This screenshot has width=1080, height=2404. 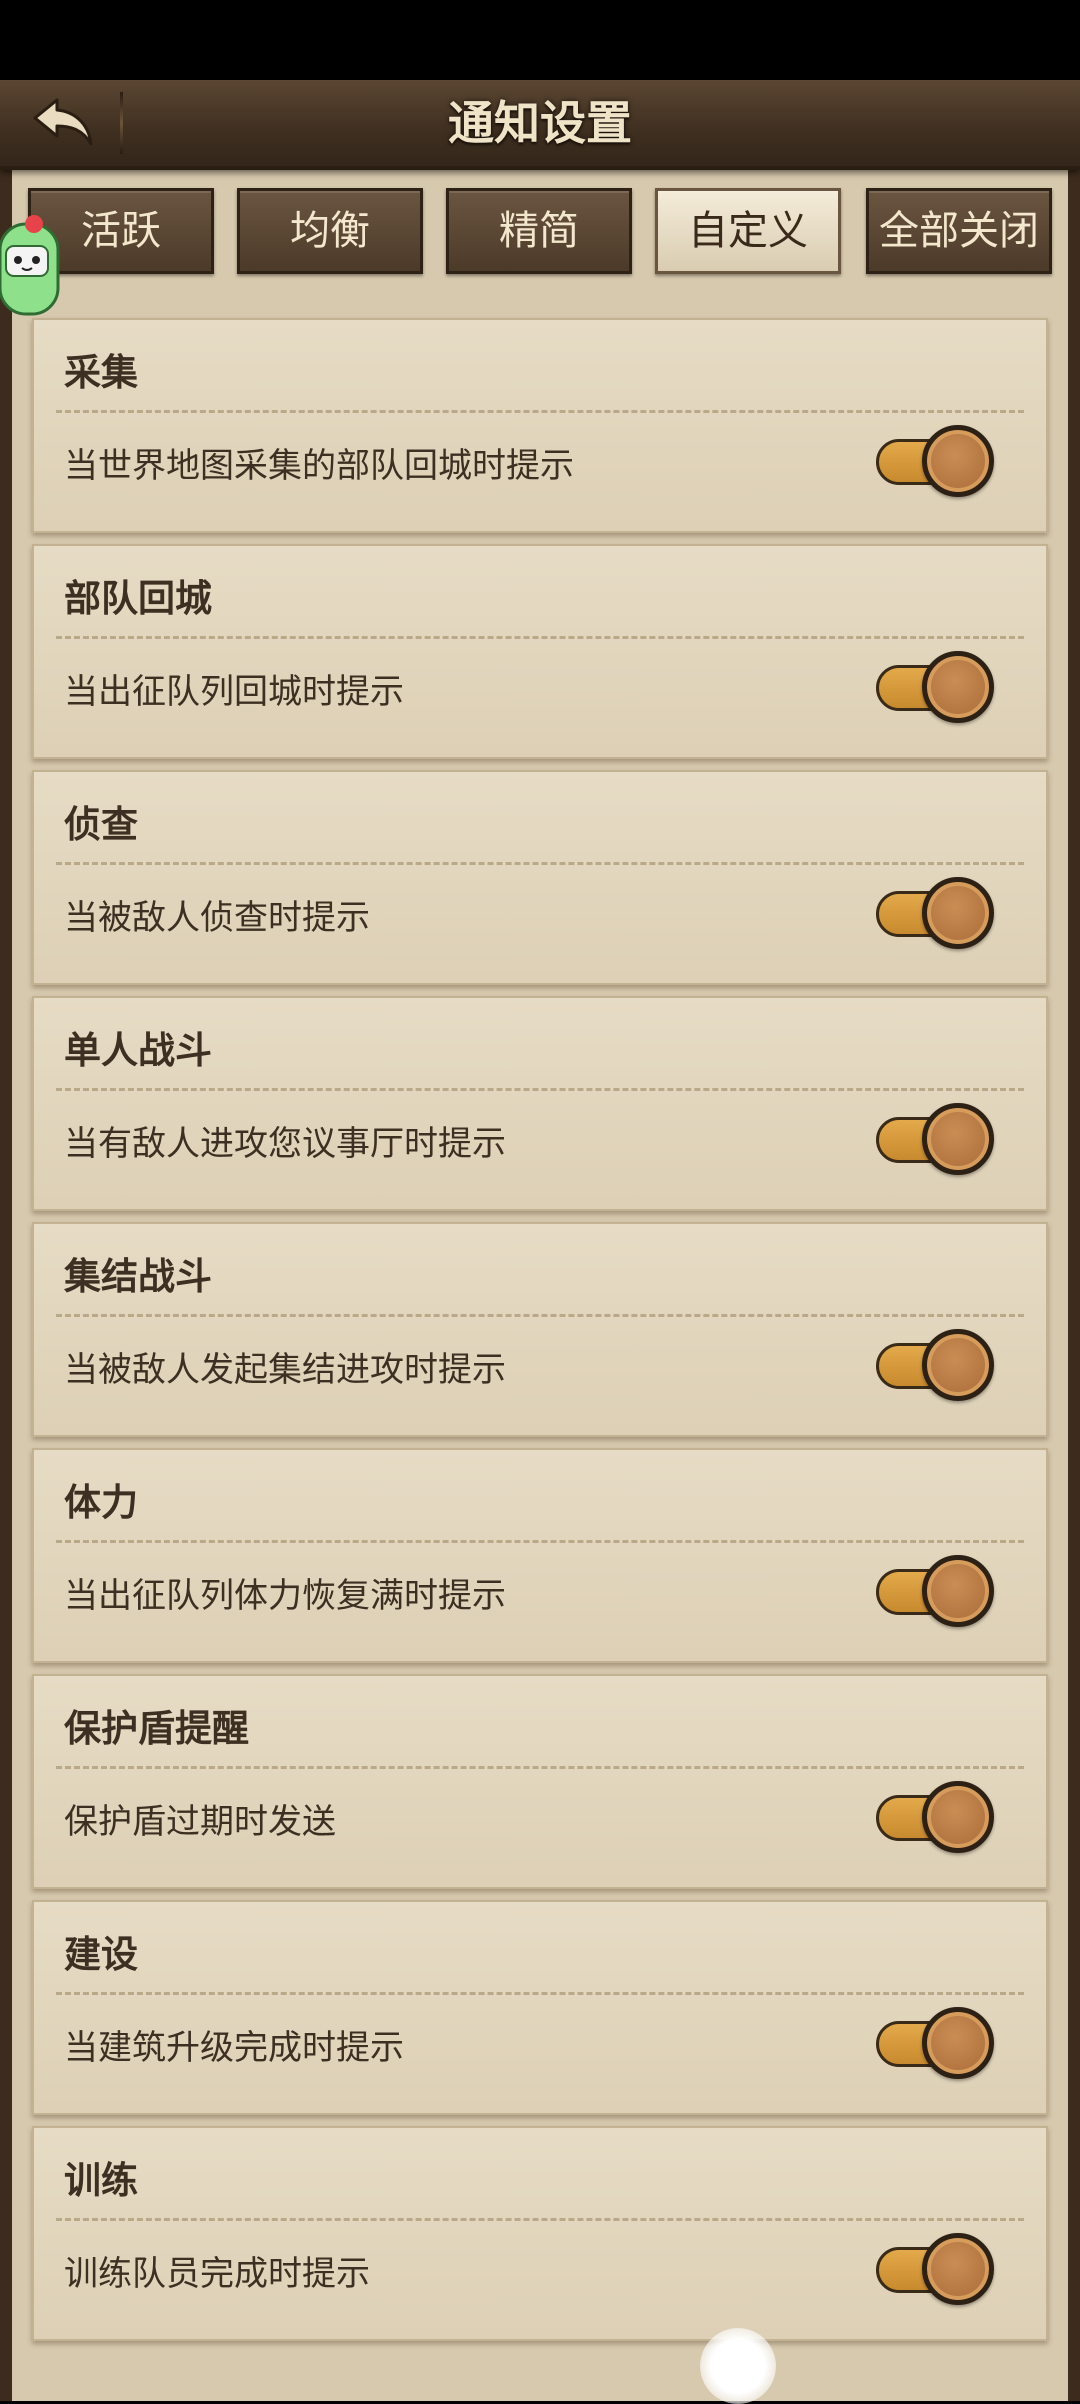 What do you see at coordinates (540, 1103) in the screenshot?
I see `setting-card-solo-battle: 单人战斗 当有敌人进攻您议事厅时提示` at bounding box center [540, 1103].